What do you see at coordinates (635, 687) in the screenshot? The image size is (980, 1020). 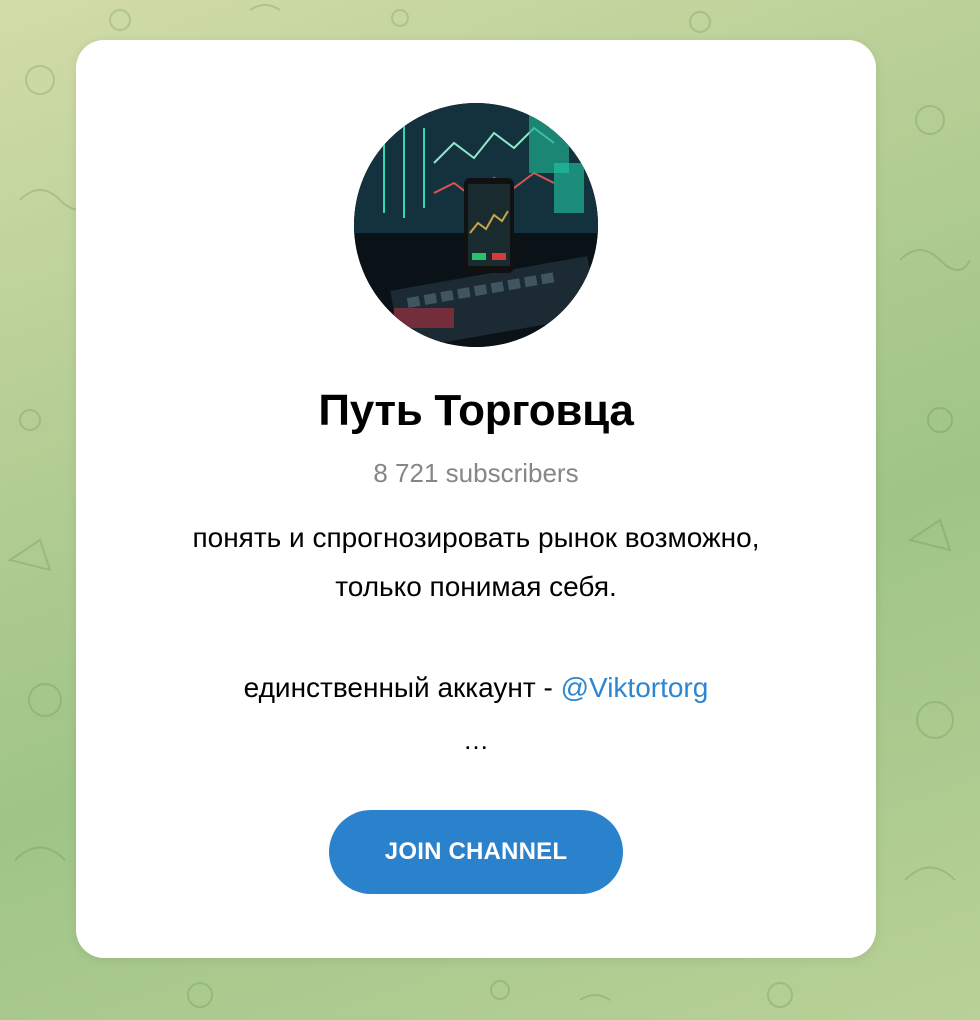 I see `account-link: @Viktortorg` at bounding box center [635, 687].